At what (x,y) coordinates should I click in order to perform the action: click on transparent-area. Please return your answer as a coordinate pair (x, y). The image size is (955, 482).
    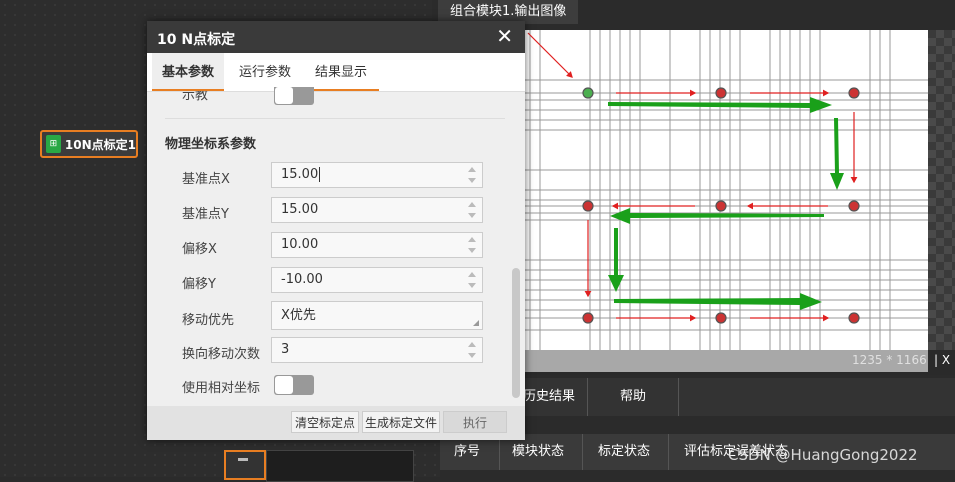
    Looking at the image, I should click on (941, 190).